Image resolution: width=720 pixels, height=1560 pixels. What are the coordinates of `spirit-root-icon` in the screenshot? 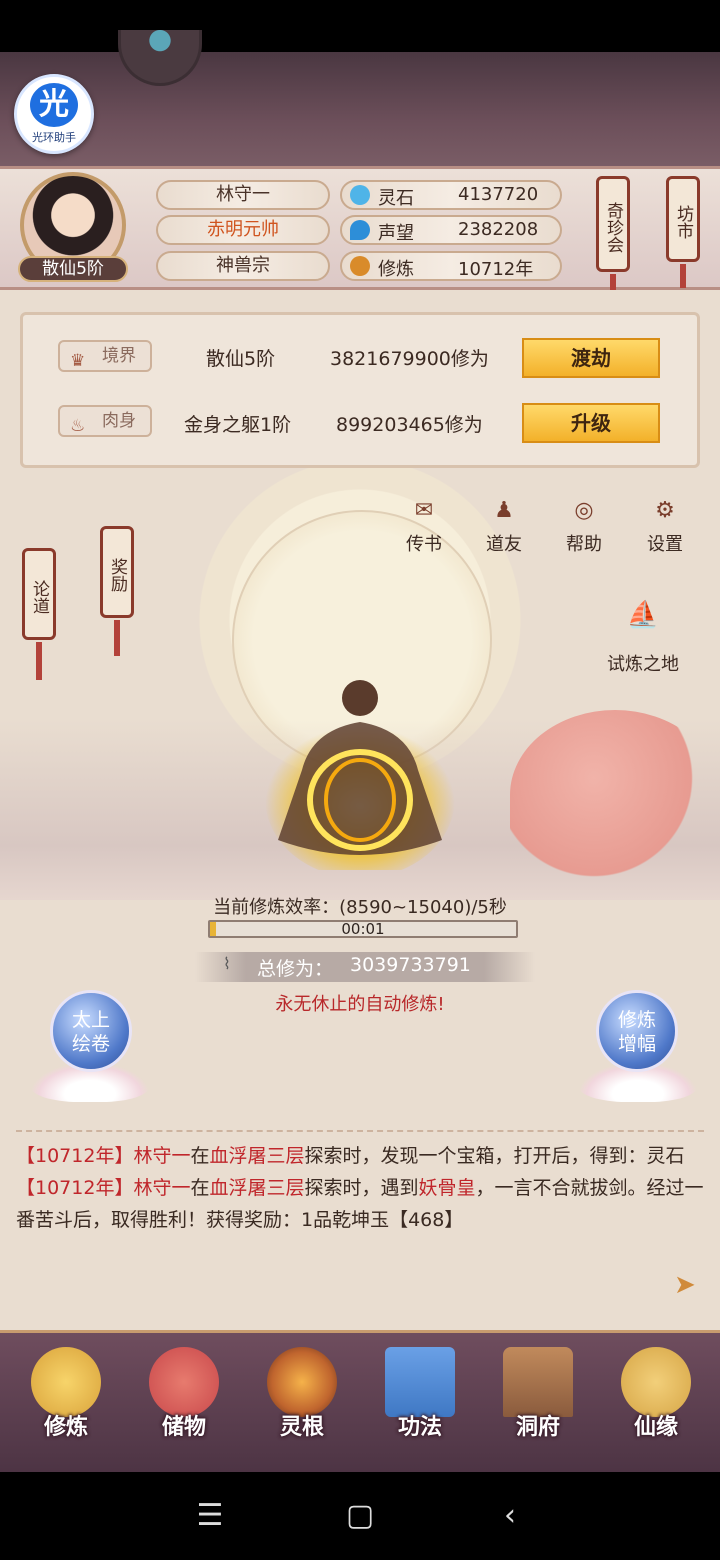 It's located at (302, 1382).